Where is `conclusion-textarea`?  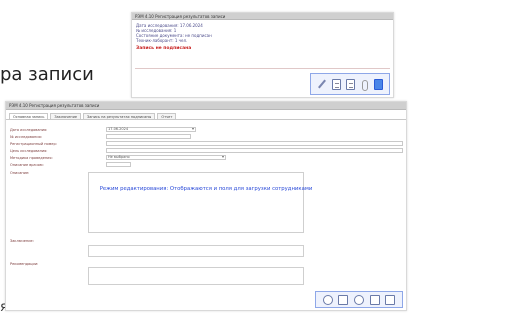
conclusion-textarea is located at coordinates (196, 251).